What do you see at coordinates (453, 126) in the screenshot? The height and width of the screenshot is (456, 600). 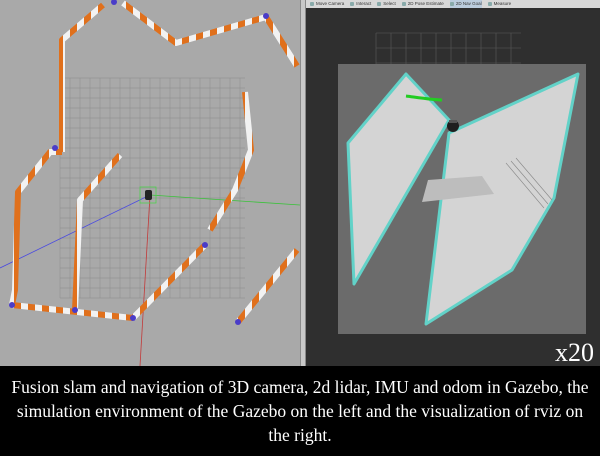 I see `rviz-robot` at bounding box center [453, 126].